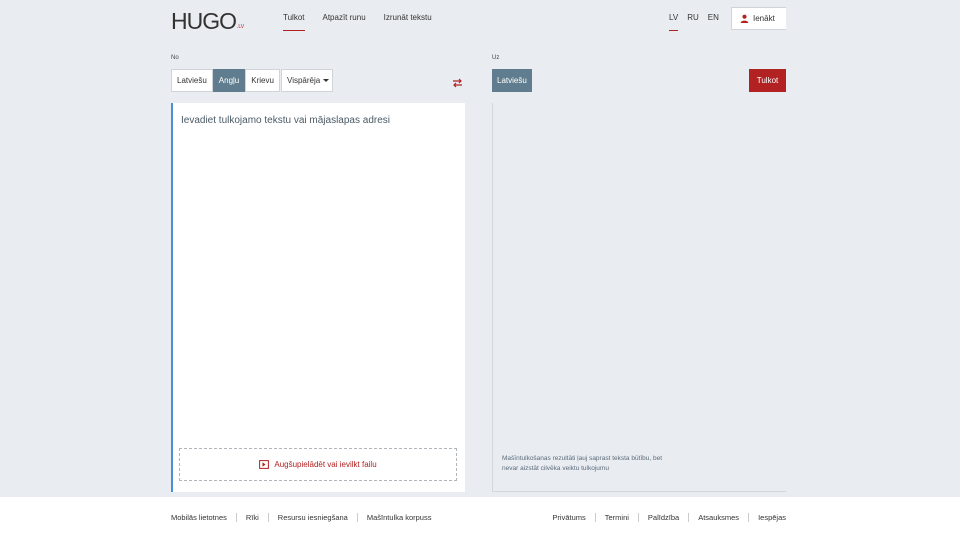 This screenshot has width=960, height=540. I want to click on file-upload-dropzone: Augšupielādēt vai ievilkt failu, so click(318, 464).